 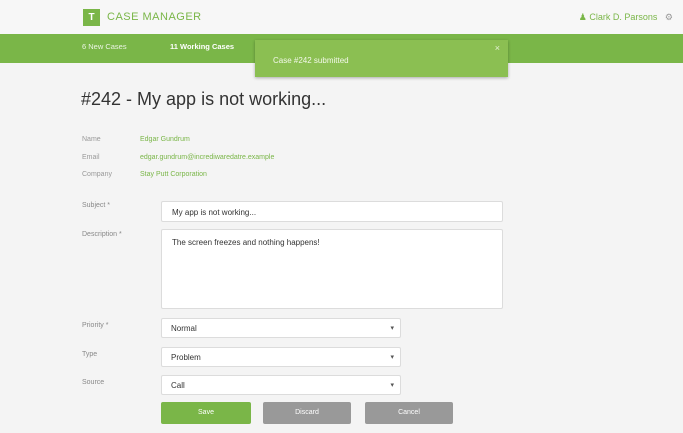 What do you see at coordinates (281, 385) in the screenshot?
I see `source-select: Call ▾` at bounding box center [281, 385].